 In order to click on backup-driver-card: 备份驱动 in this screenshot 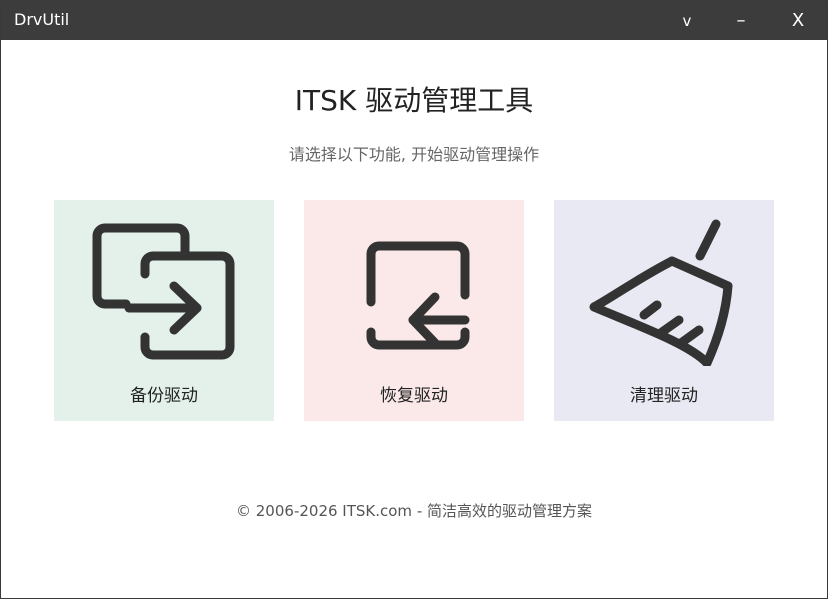, I will do `click(164, 310)`.